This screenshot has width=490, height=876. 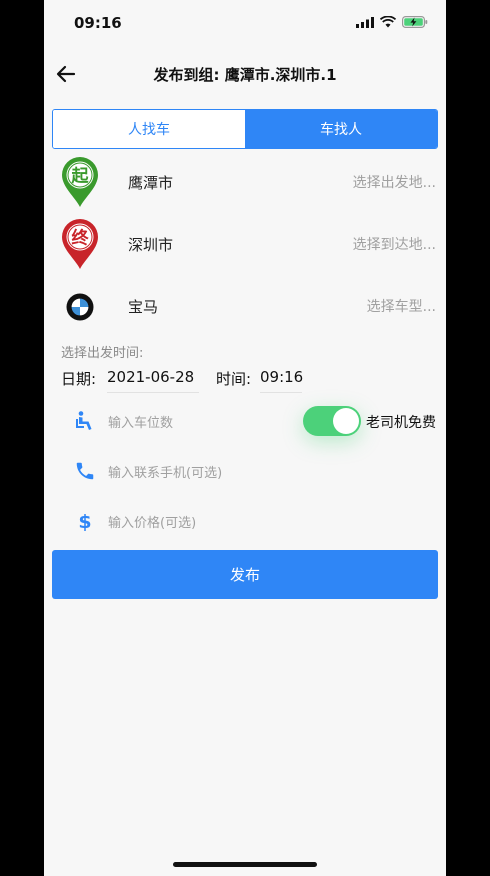 What do you see at coordinates (80, 307) in the screenshot?
I see `car-brand-logo-icon` at bounding box center [80, 307].